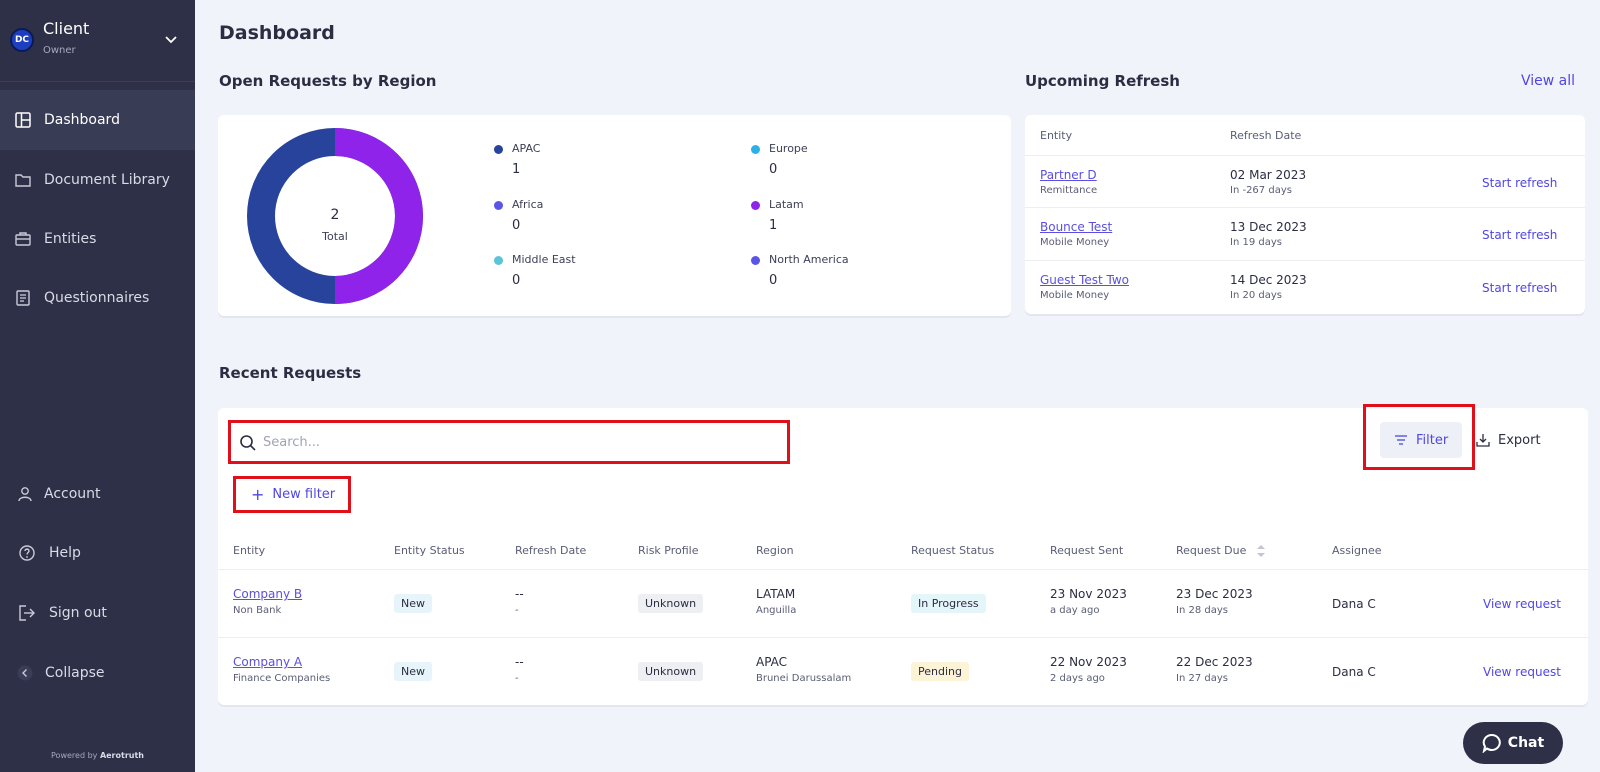  I want to click on col-request-status: Request Status, so click(953, 550).